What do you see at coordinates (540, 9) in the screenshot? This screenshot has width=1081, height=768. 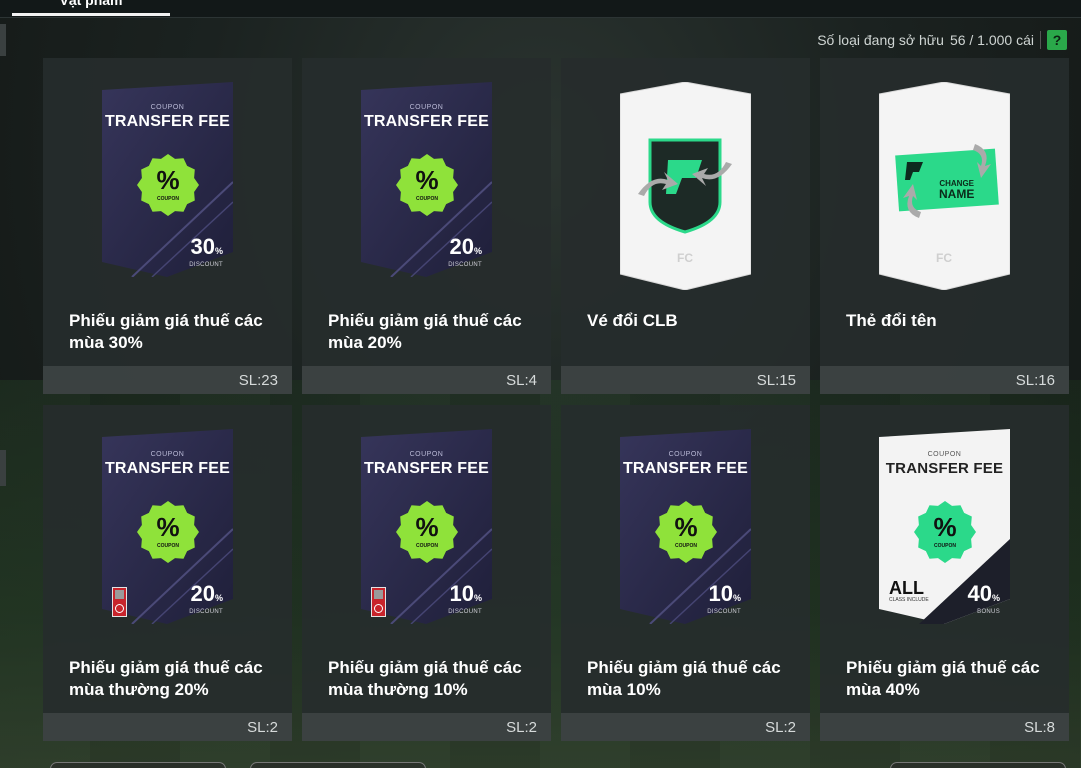 I see `top-bar: Vật phẩm` at bounding box center [540, 9].